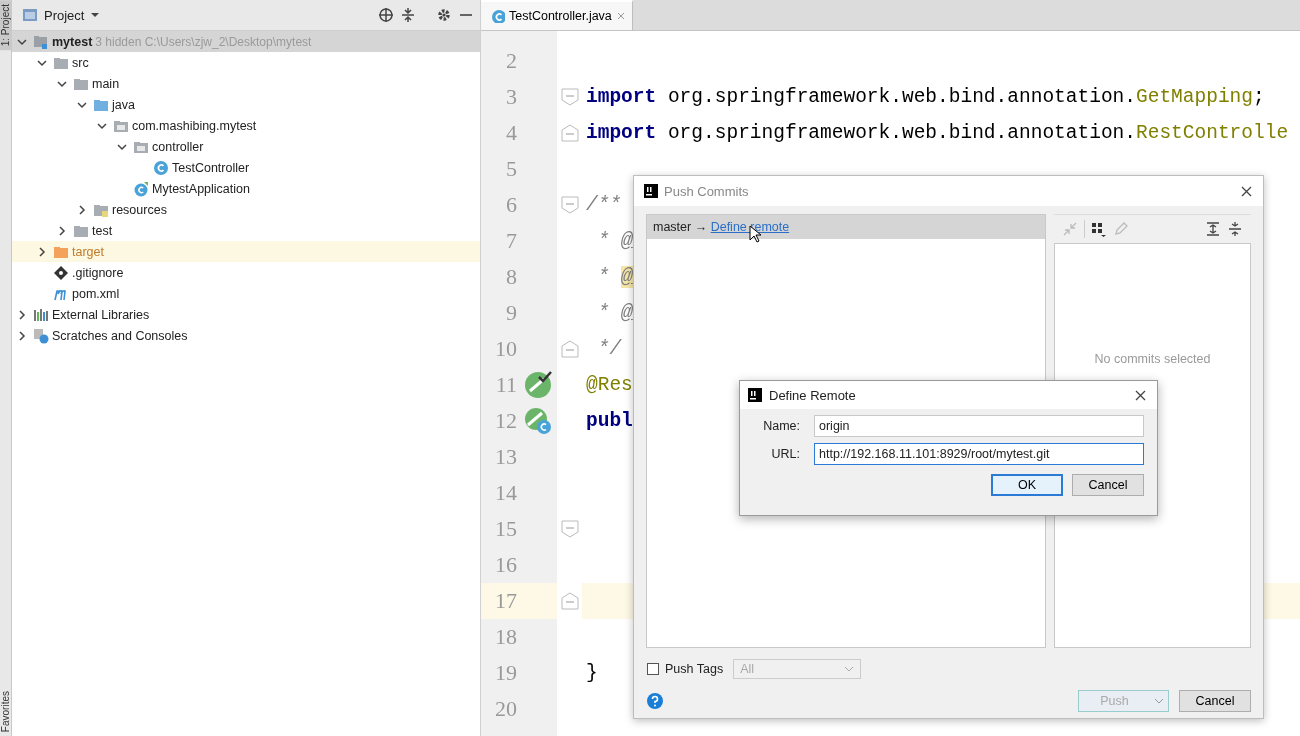 Image resolution: width=1300 pixels, height=736 pixels. Describe the element at coordinates (102, 230) in the screenshot. I see `tree-item: test` at that location.